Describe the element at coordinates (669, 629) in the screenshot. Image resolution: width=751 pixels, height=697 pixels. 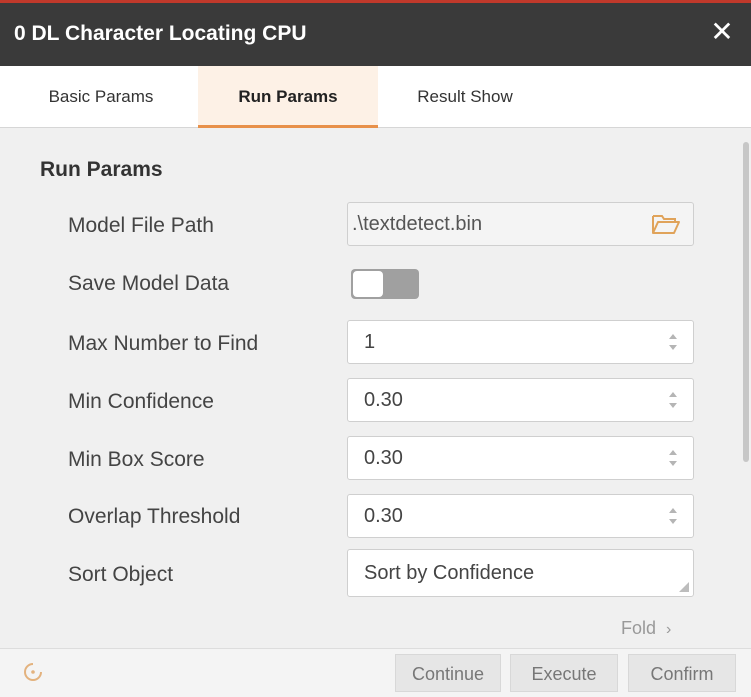
I see `chevron-right-icon: ›` at that location.